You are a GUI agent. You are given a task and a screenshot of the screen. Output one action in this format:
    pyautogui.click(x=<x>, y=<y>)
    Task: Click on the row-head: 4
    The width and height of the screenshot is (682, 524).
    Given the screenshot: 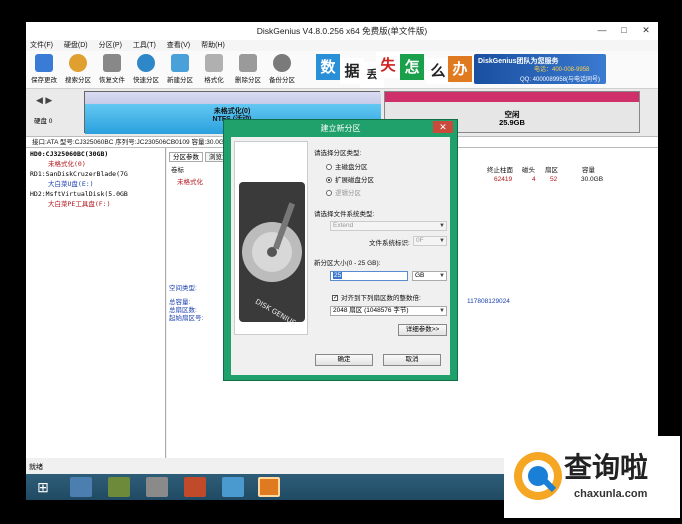 What is the action you would take?
    pyautogui.click(x=534, y=179)
    